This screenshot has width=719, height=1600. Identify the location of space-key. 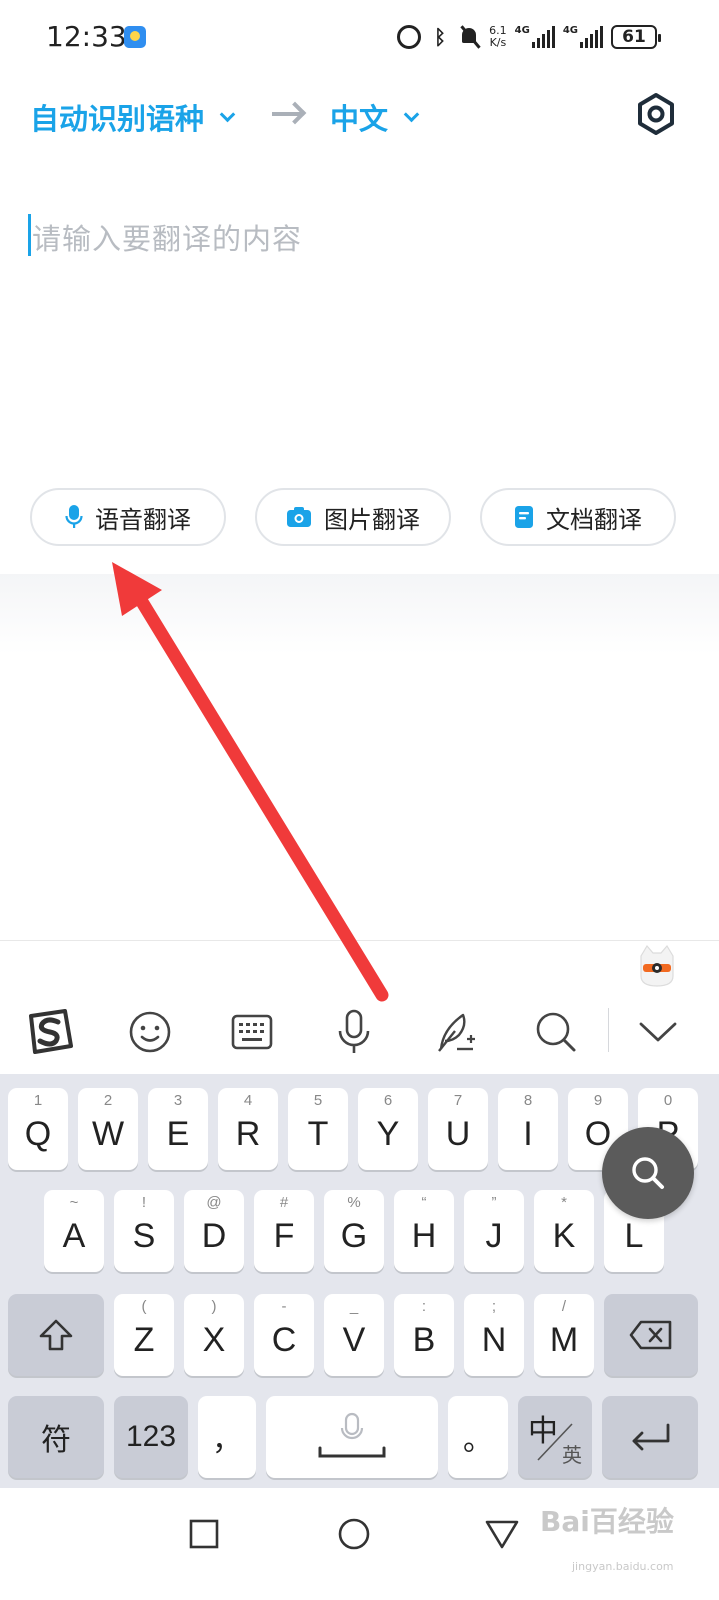
(352, 1437).